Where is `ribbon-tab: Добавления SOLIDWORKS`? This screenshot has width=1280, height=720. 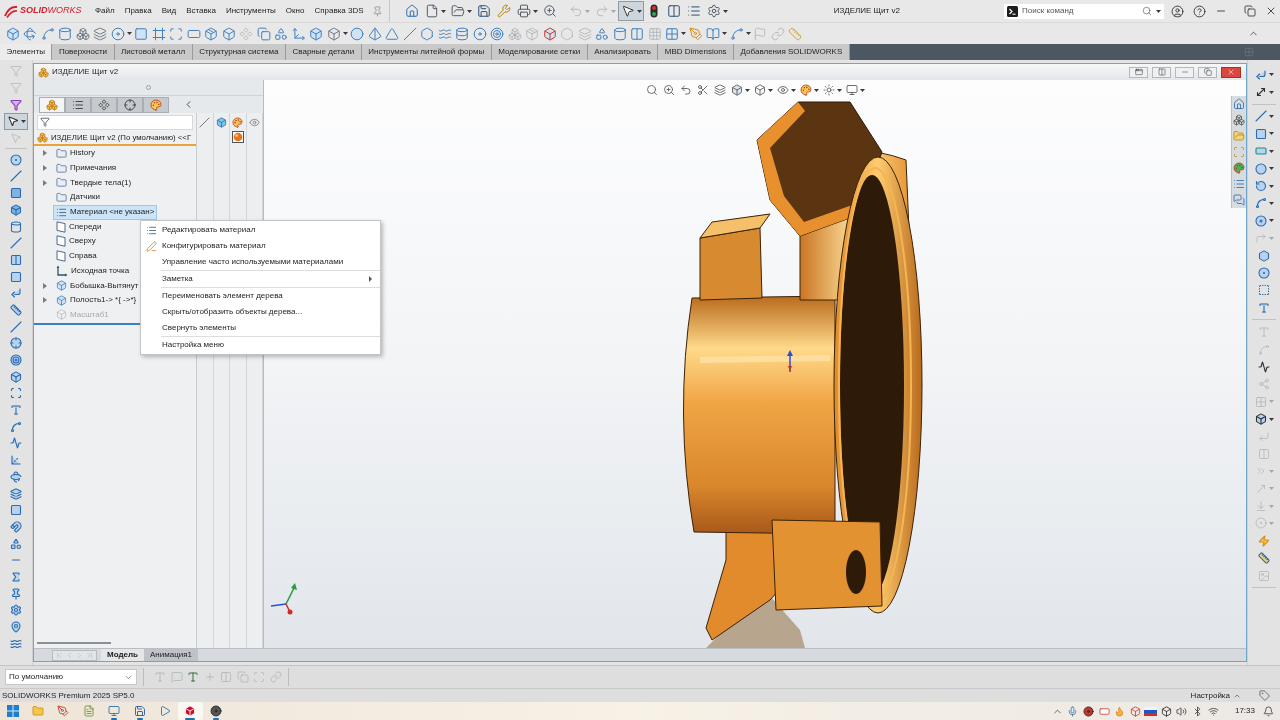 ribbon-tab: Добавления SOLIDWORKS is located at coordinates (792, 52).